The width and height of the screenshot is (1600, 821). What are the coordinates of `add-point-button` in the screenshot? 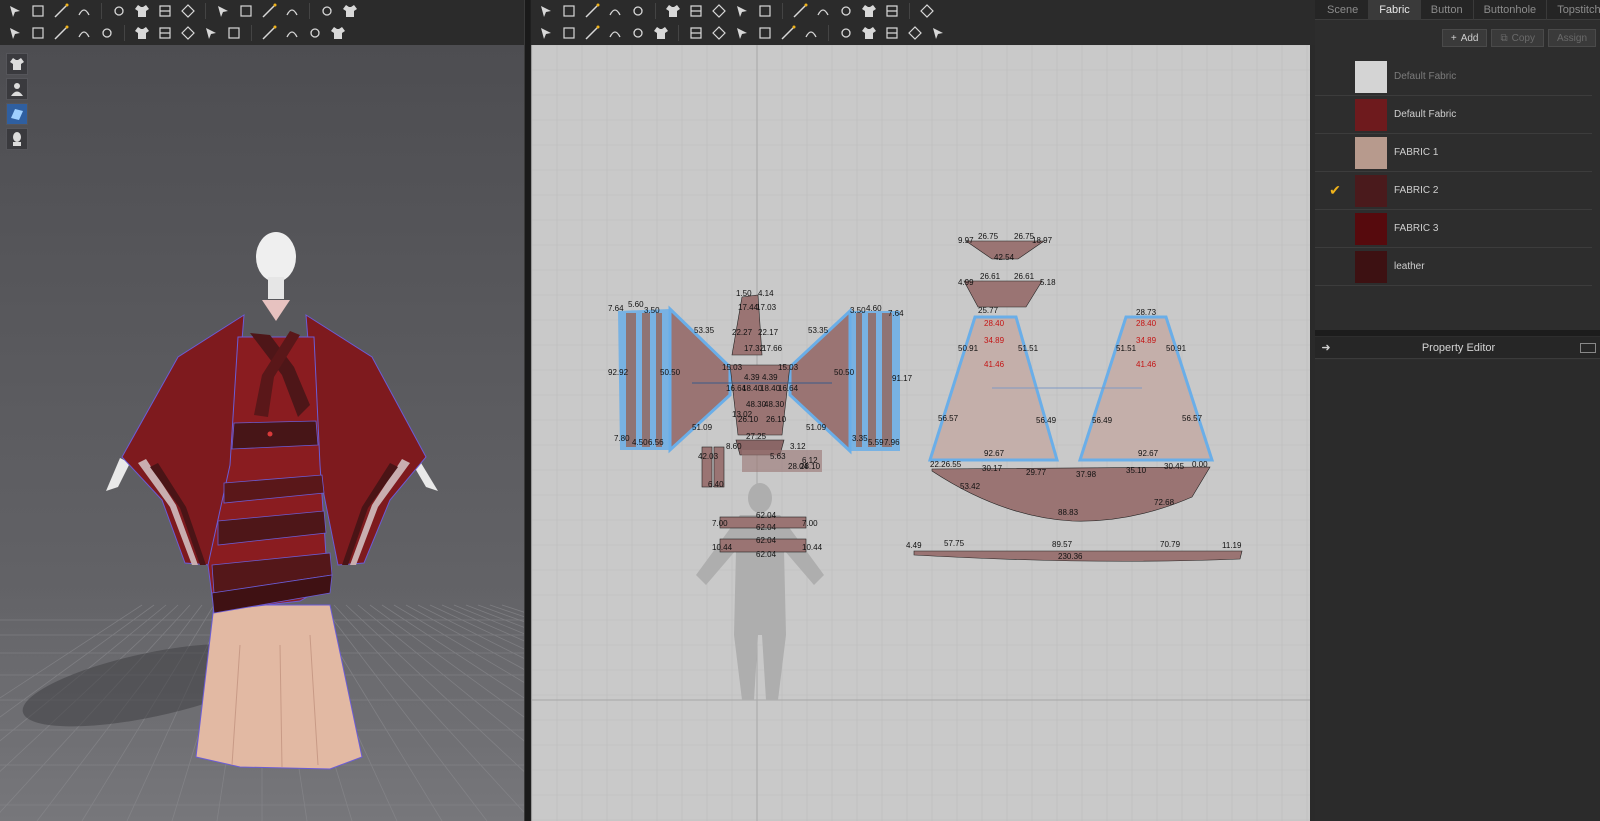 It's located at (638, 11).